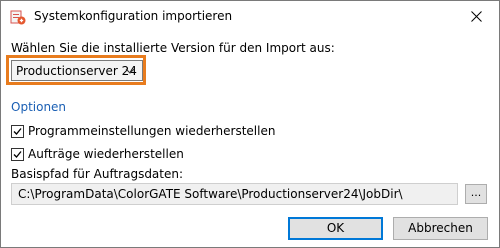  I want to click on restore-settings-option: Programmeinstellungen wiederherstellen, so click(143, 131).